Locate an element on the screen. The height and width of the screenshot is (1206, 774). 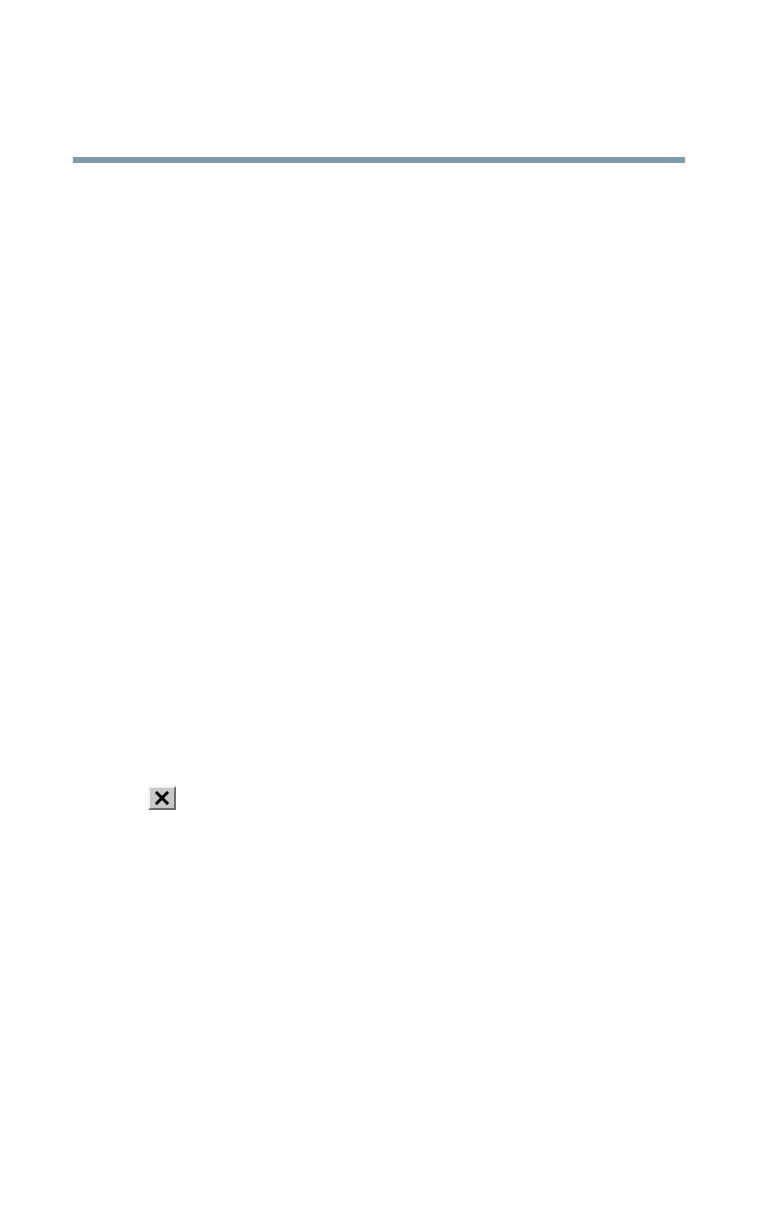
close-icon is located at coordinates (162, 798).